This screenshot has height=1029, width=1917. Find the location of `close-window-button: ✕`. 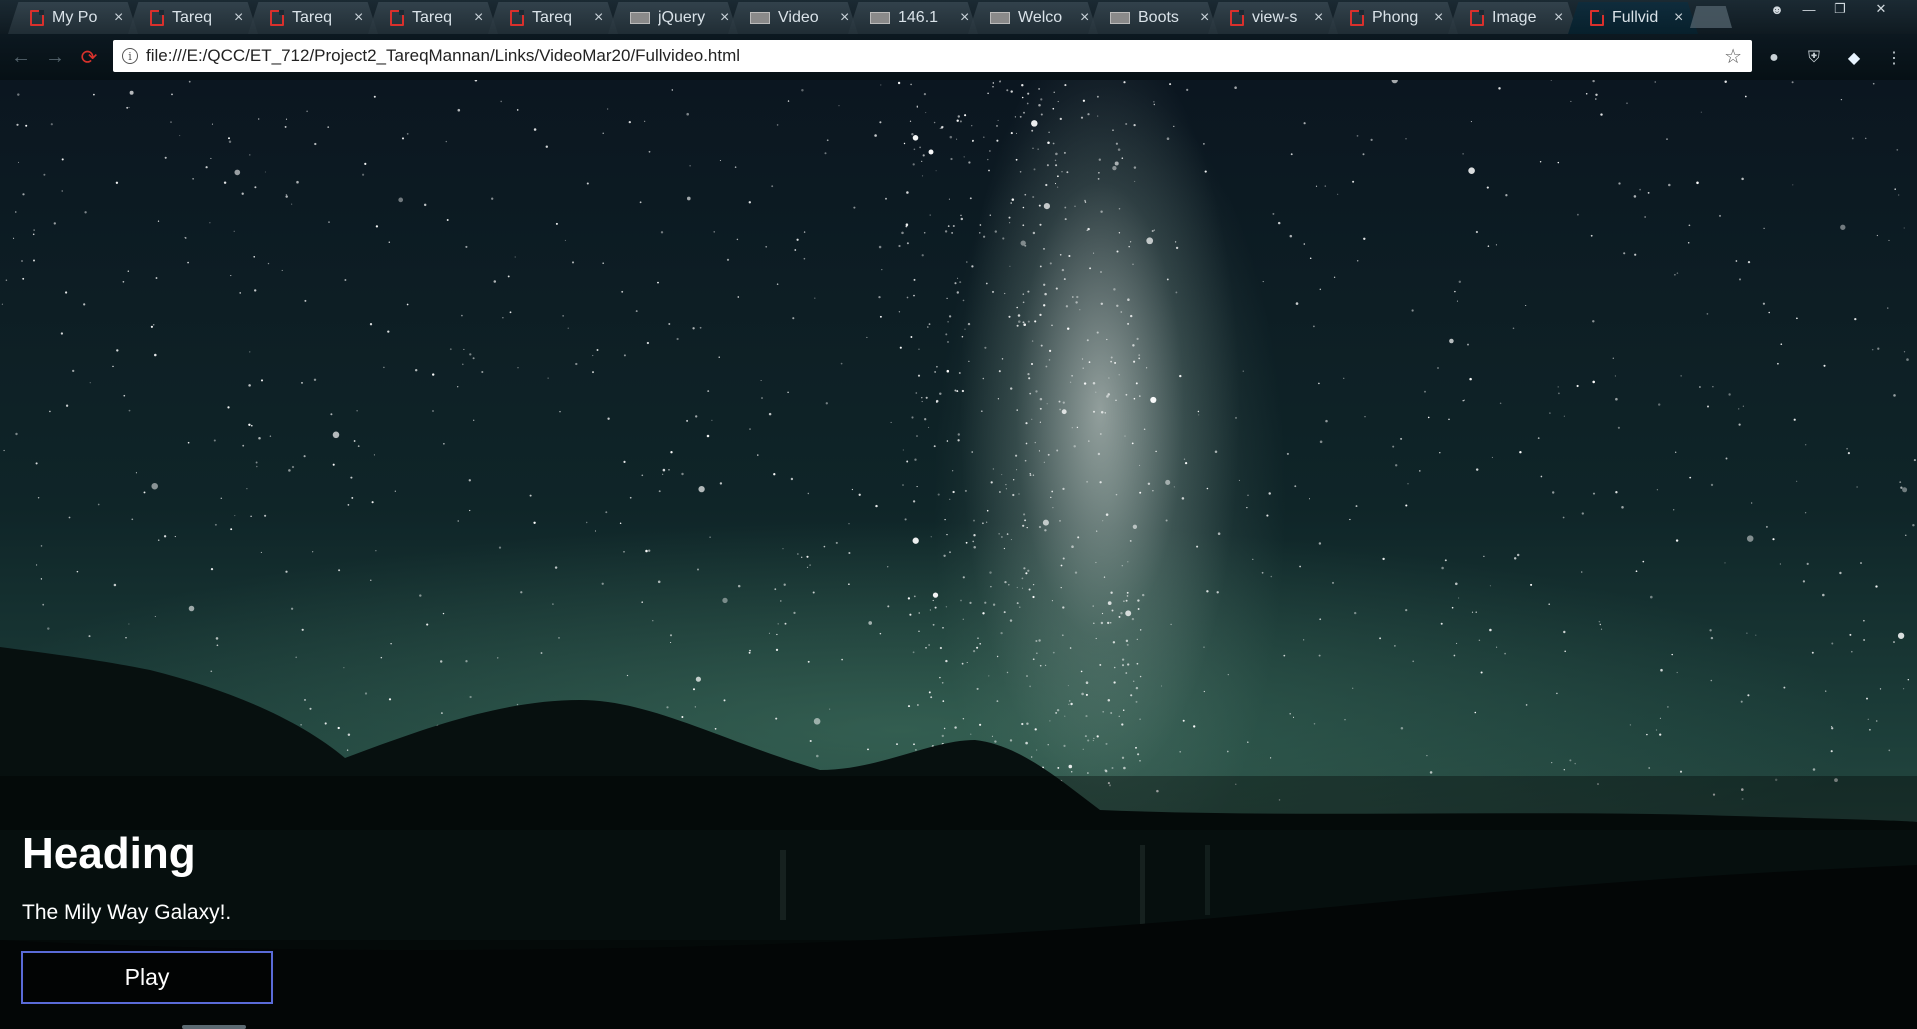

close-window-button: ✕ is located at coordinates (1881, 9).